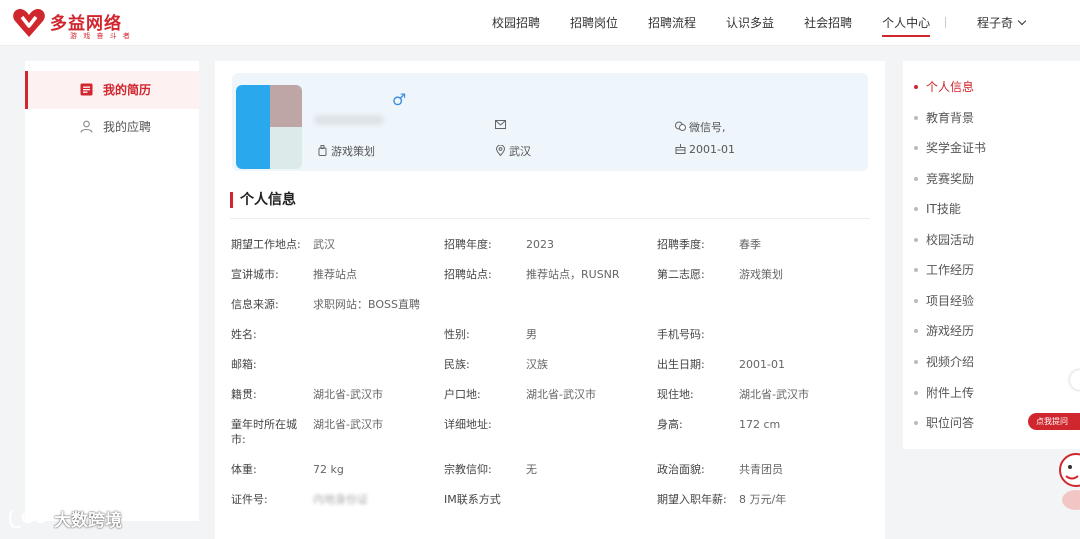  Describe the element at coordinates (86, 126) in the screenshot. I see `user-icon` at that location.